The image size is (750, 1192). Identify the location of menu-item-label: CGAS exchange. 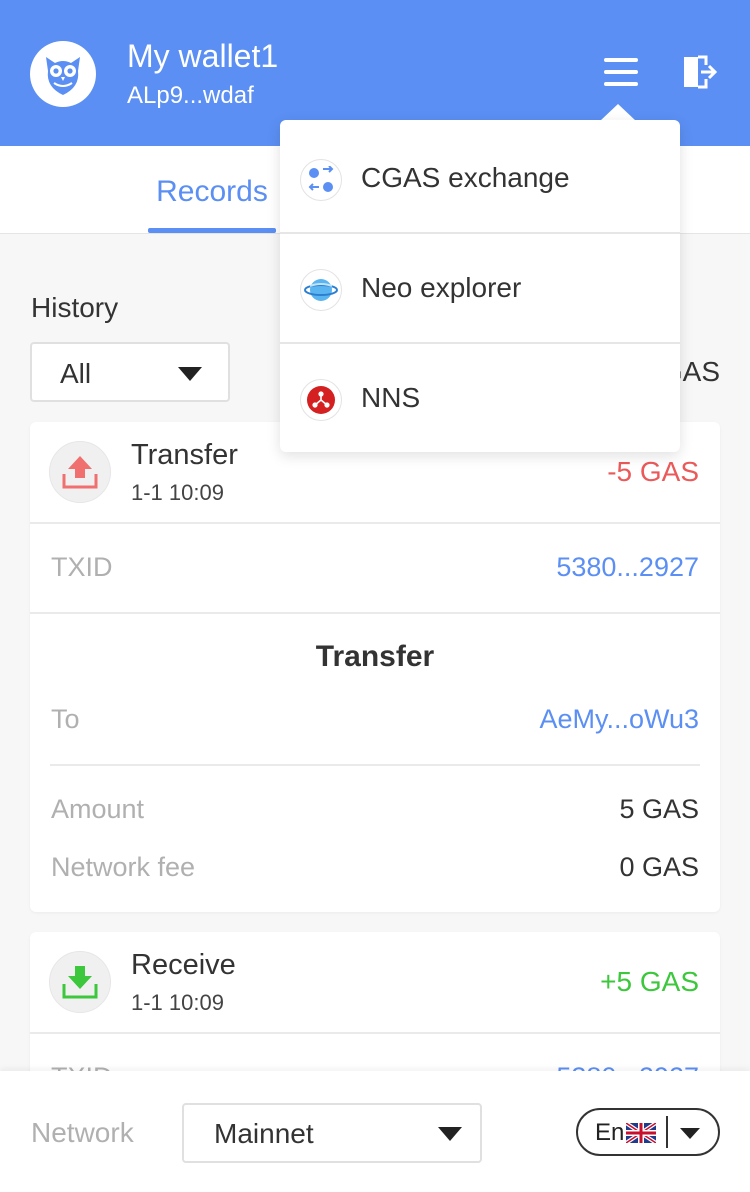
(465, 177).